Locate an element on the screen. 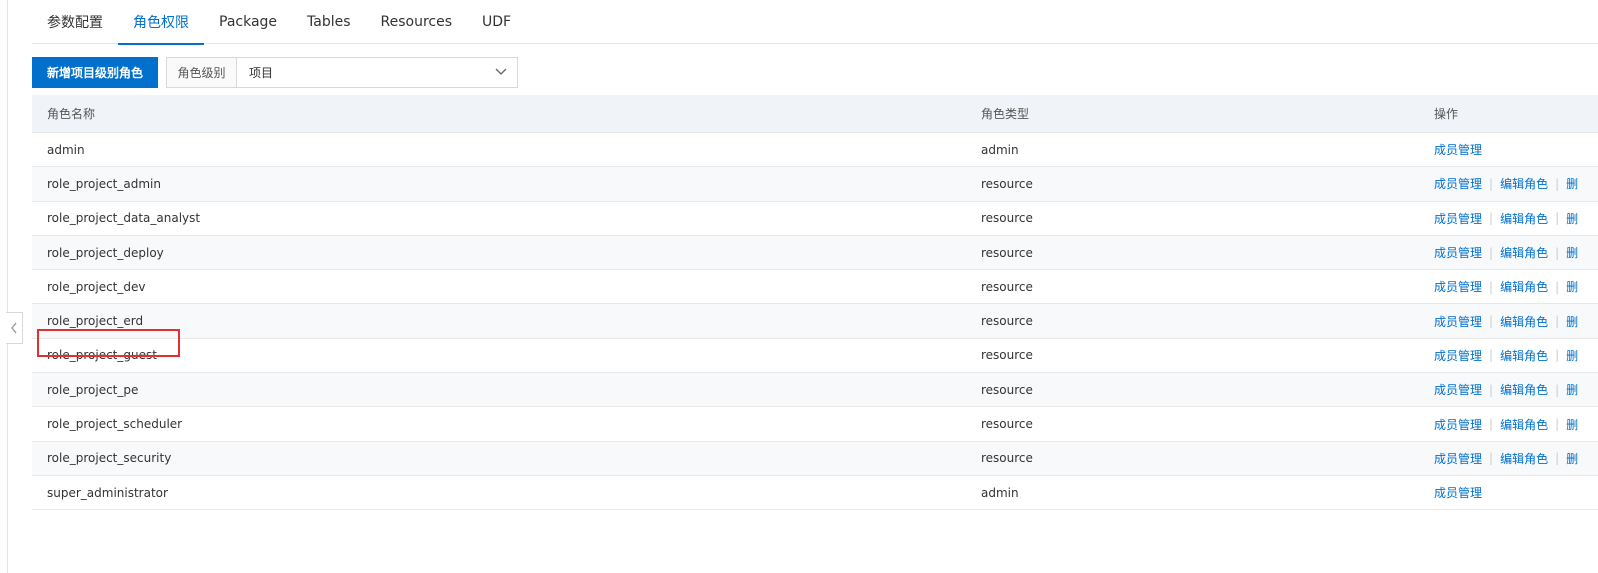  role-name: admin is located at coordinates (66, 149).